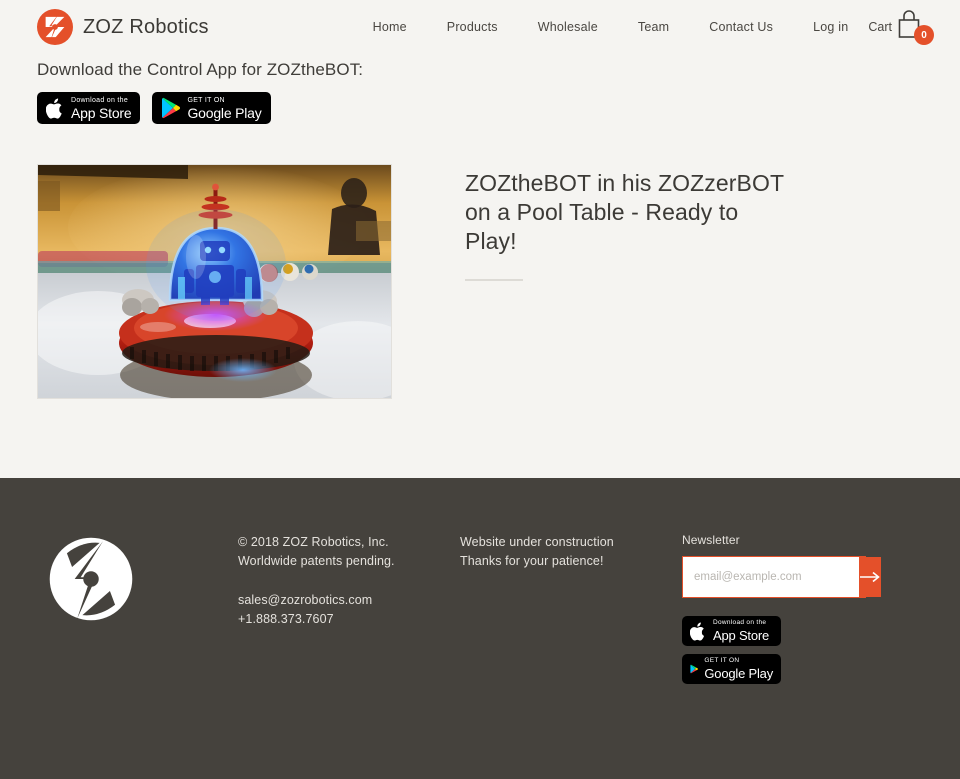 Image resolution: width=960 pixels, height=779 pixels. Describe the element at coordinates (200, 69) in the screenshot. I see `app-strip-title: Download the Control App for ZOZtheBOT:` at that location.